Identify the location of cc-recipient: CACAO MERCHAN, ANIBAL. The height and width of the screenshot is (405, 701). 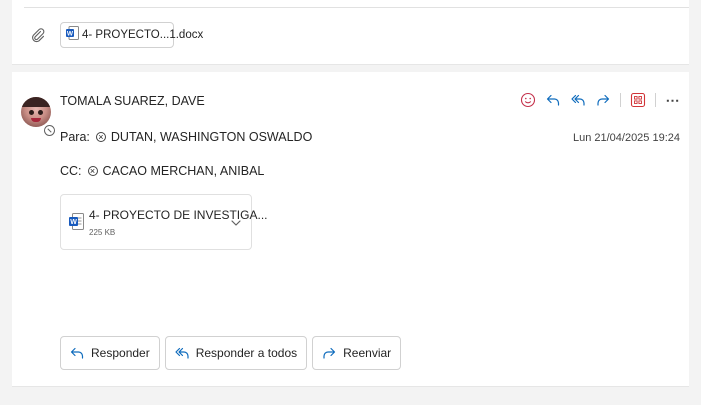
(184, 171).